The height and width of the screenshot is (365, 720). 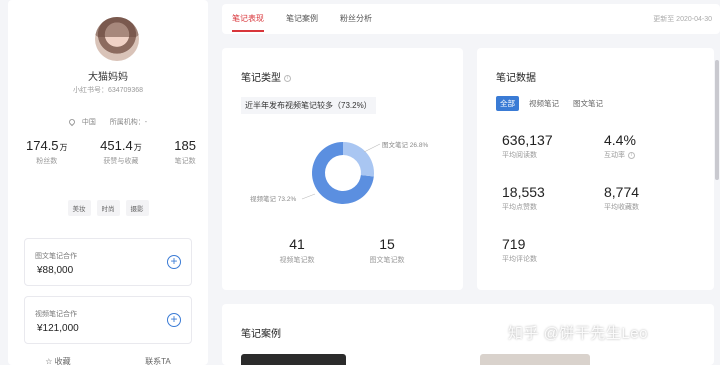 What do you see at coordinates (117, 39) in the screenshot?
I see `avatar` at bounding box center [117, 39].